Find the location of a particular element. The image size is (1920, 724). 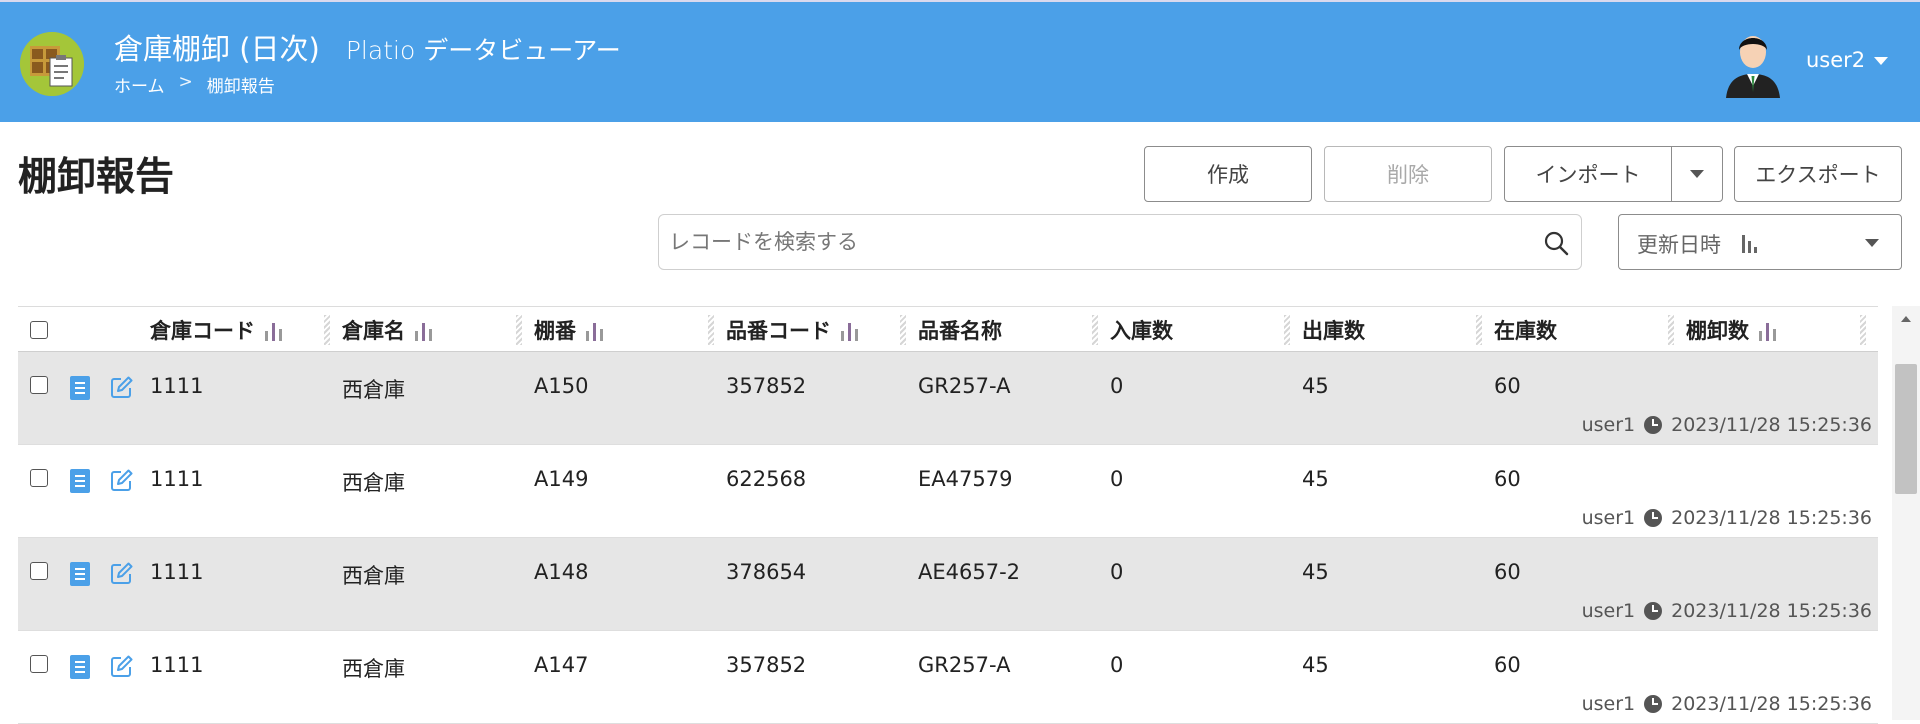

column-header-count-qty: 棚卸数 is located at coordinates (1732, 330).